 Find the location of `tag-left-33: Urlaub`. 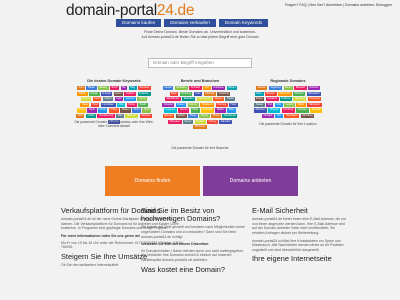

tag-left-33: Urlaub is located at coordinates (91, 116).